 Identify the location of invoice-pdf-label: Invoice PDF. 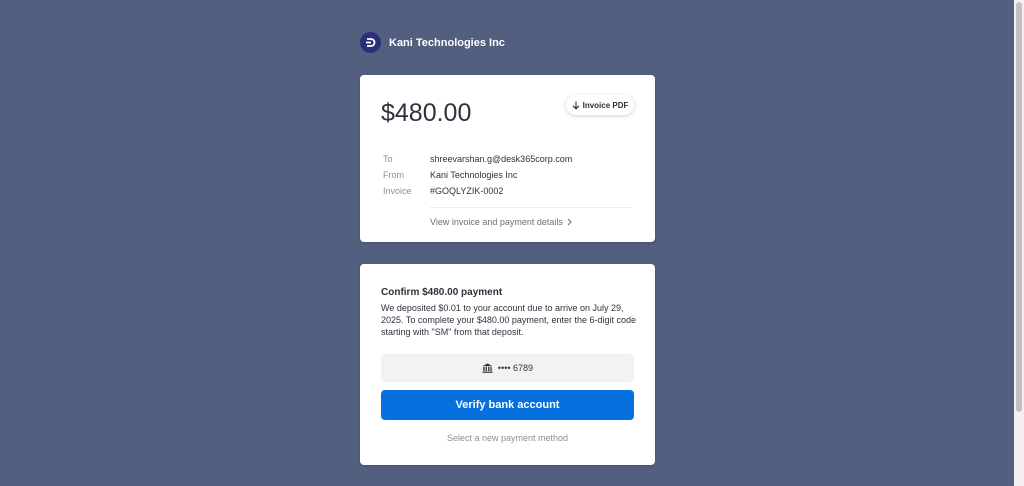
(605, 105).